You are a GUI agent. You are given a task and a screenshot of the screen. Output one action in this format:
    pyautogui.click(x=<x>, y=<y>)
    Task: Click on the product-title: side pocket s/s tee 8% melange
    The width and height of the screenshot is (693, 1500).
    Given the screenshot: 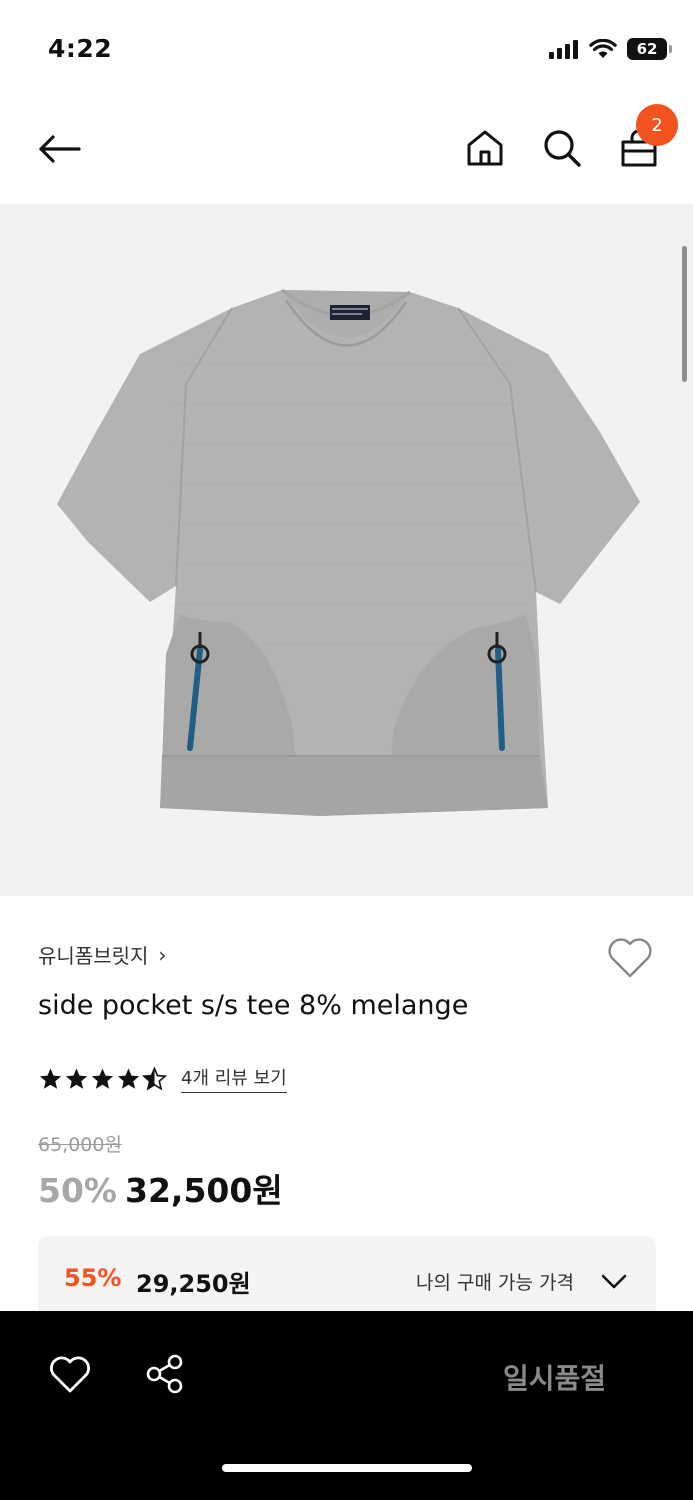 What is the action you would take?
    pyautogui.click(x=253, y=1005)
    